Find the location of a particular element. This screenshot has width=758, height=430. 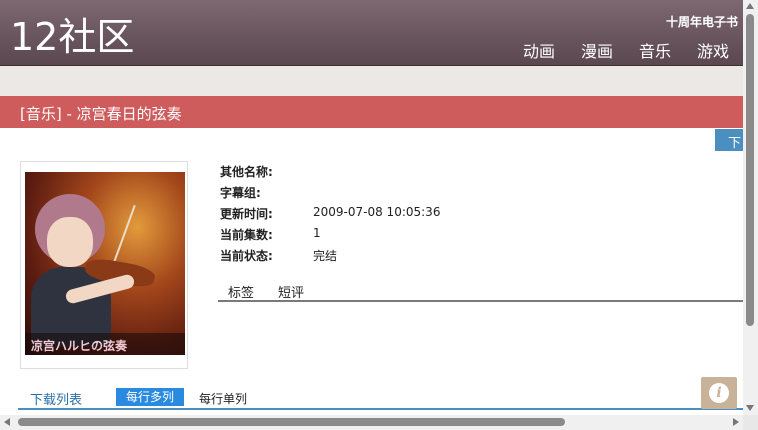

info-row-status: 当前状态: 完结 is located at coordinates (330, 257).